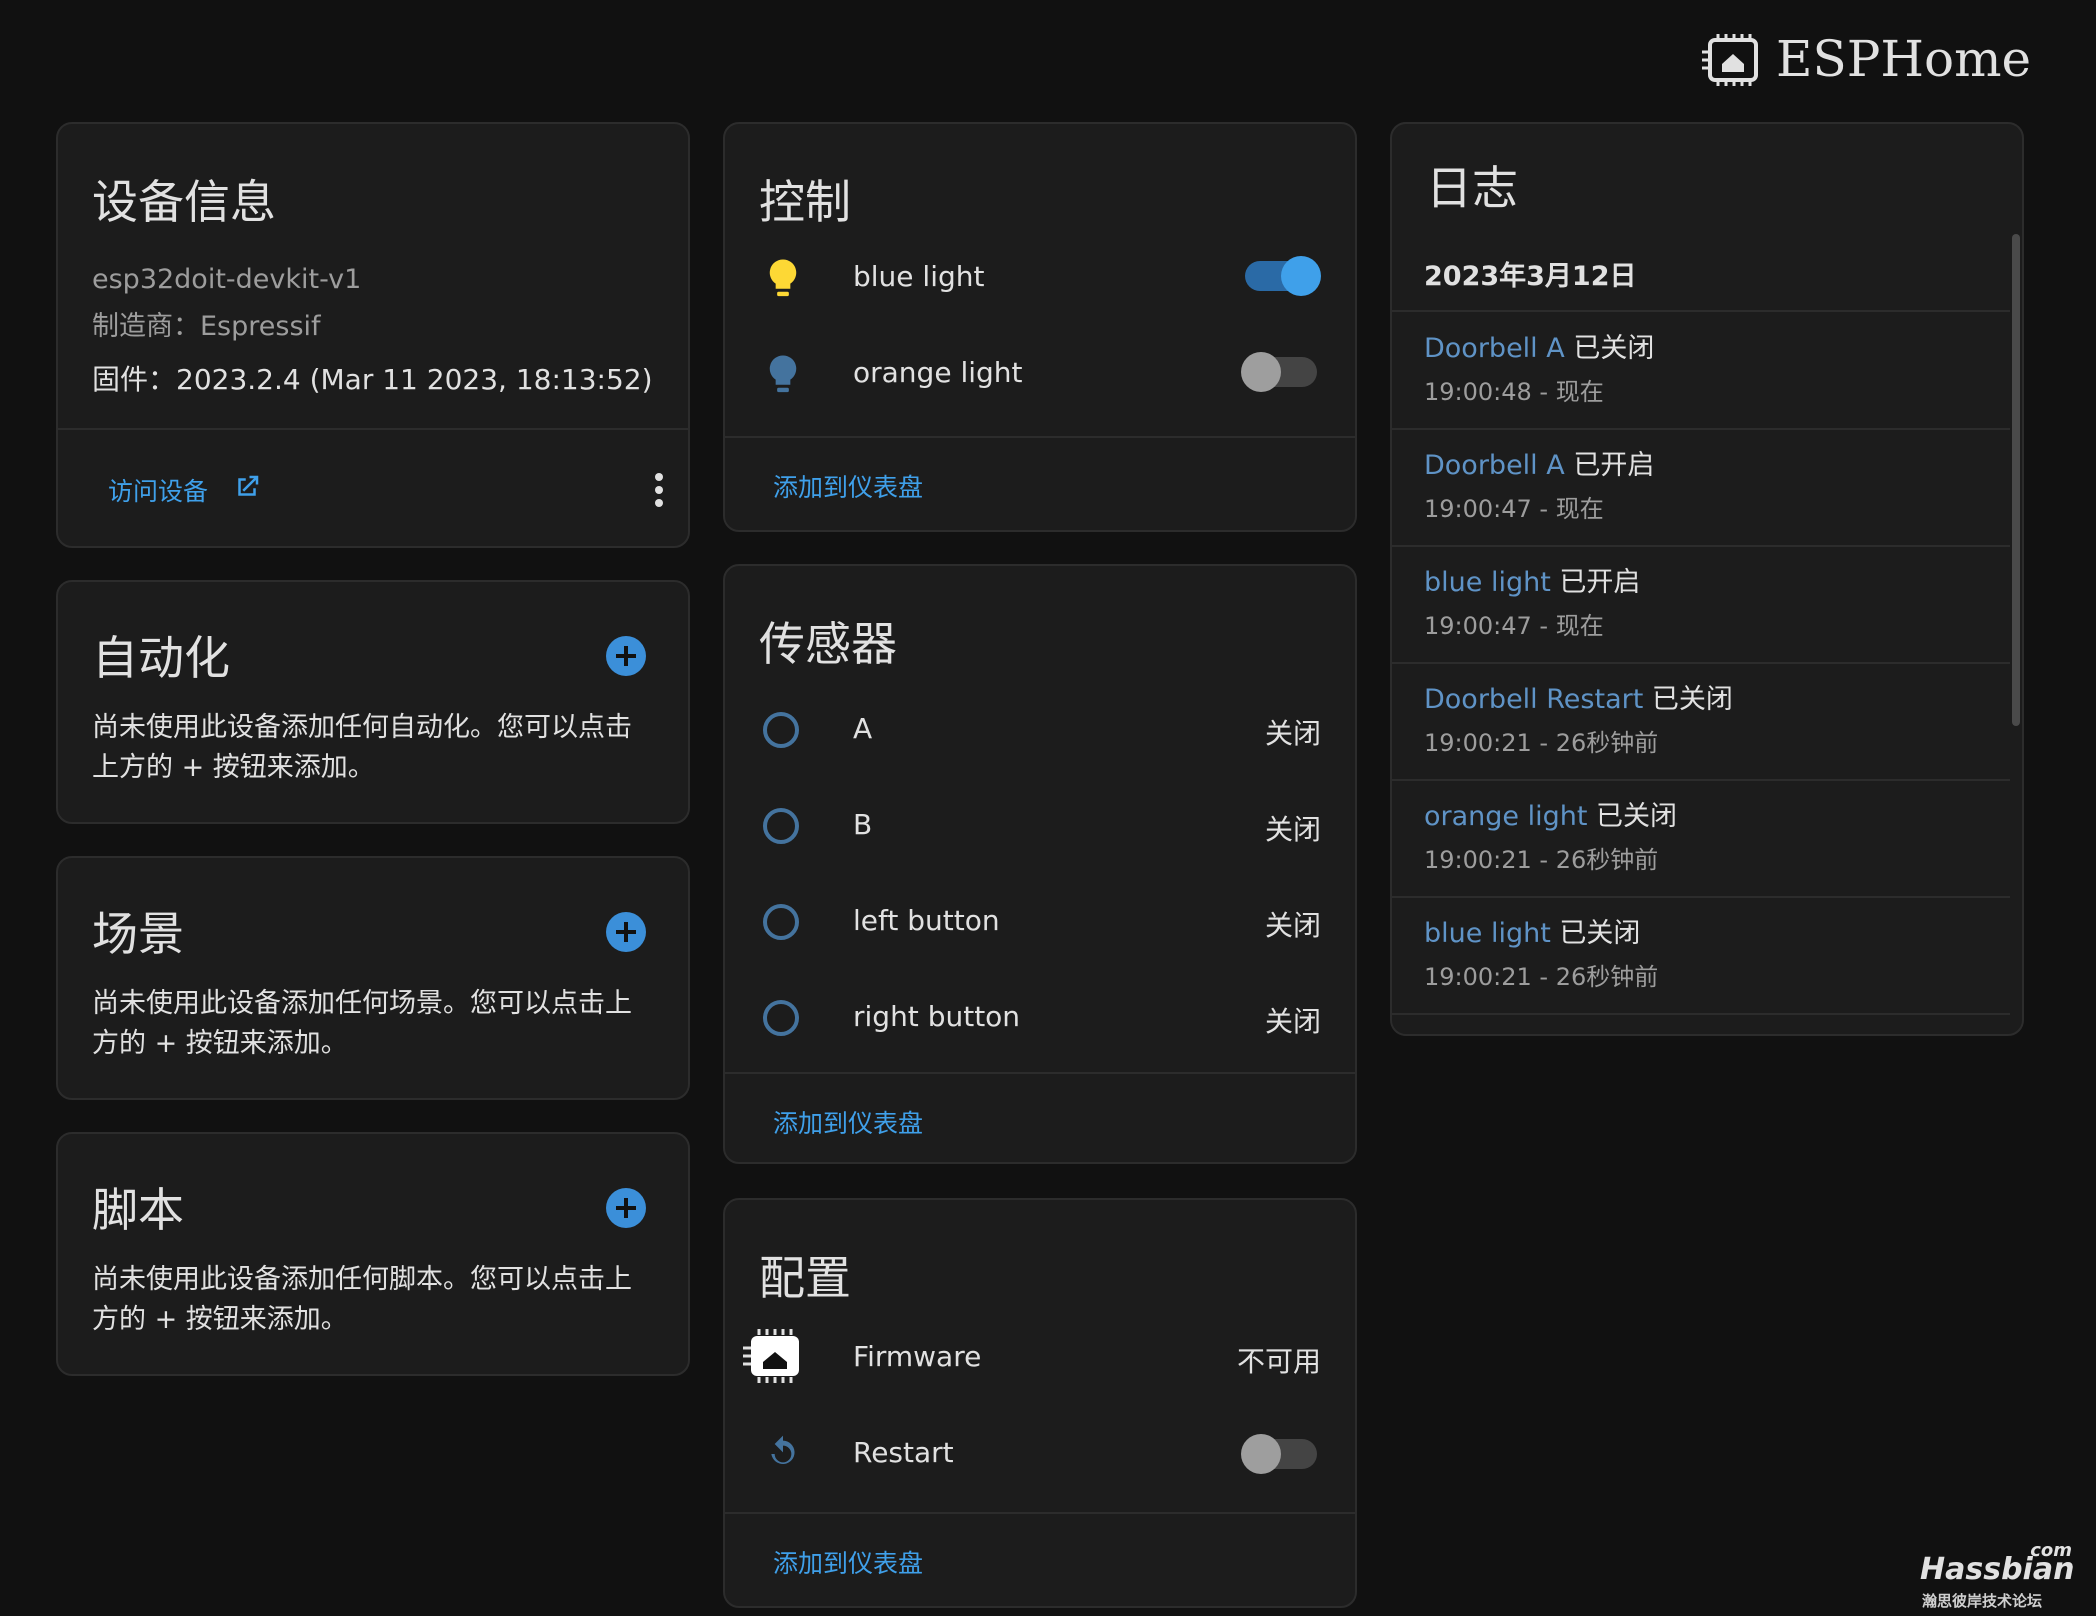  Describe the element at coordinates (1040, 1029) in the screenshot. I see `sensor-row: right button 关闭` at that location.